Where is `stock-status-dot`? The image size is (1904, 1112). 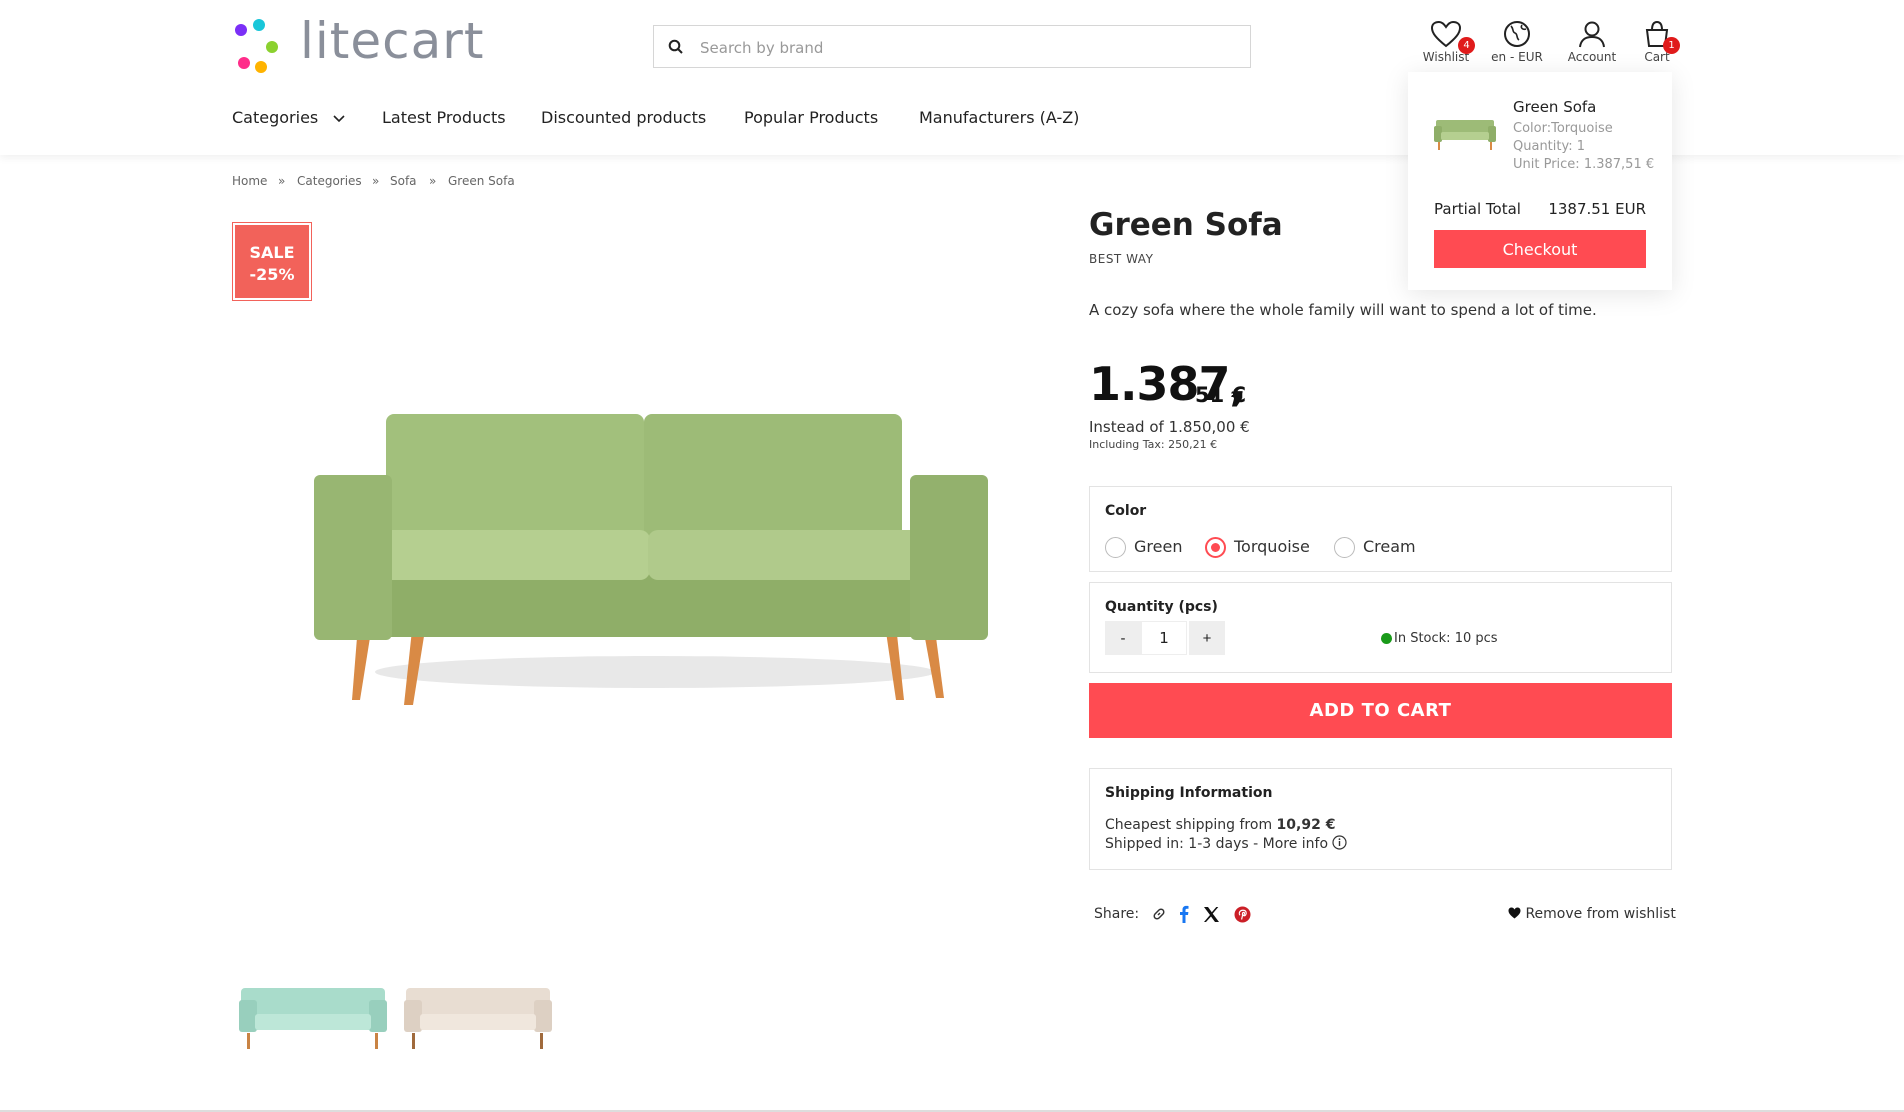
stock-status-dot is located at coordinates (1386, 638).